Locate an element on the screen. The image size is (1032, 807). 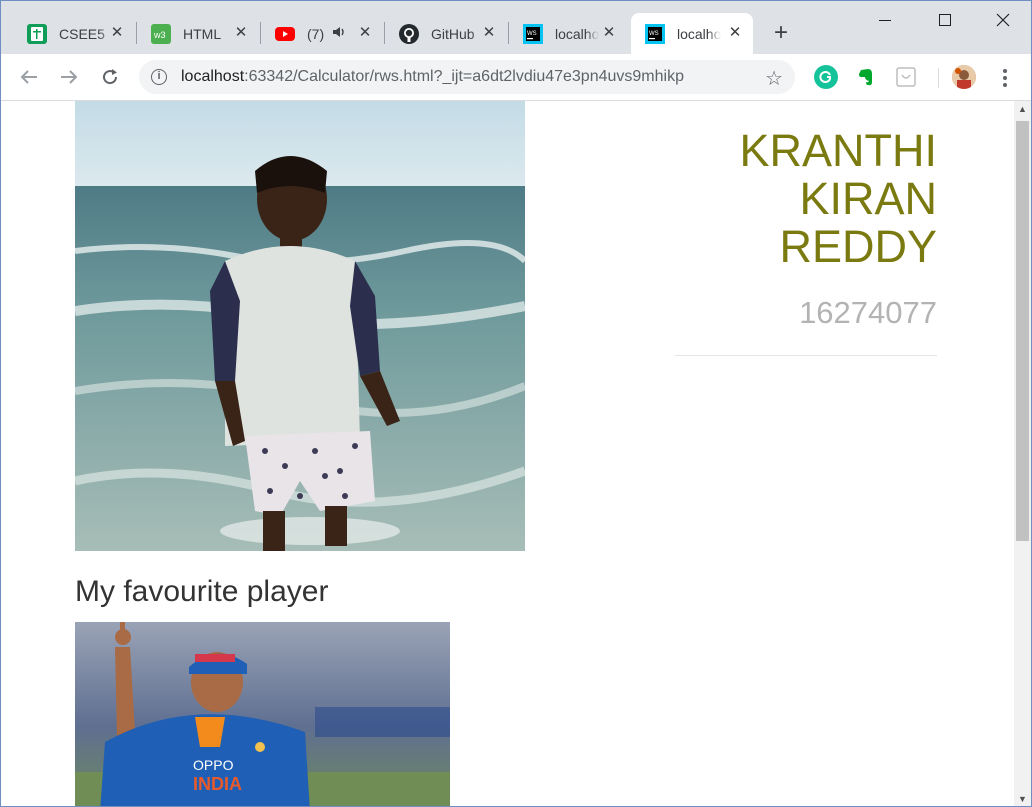
favourite-player-photo: OPPO INDIA is located at coordinates (262, 714).